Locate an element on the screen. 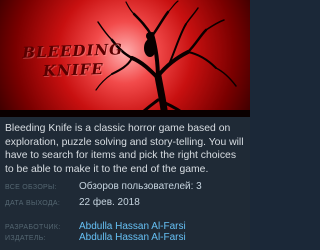 The height and width of the screenshot is (250, 320). developer-row: РАЗРАБОТЧИК: Abdulla Hassan Al-Farsi is located at coordinates (126, 226).